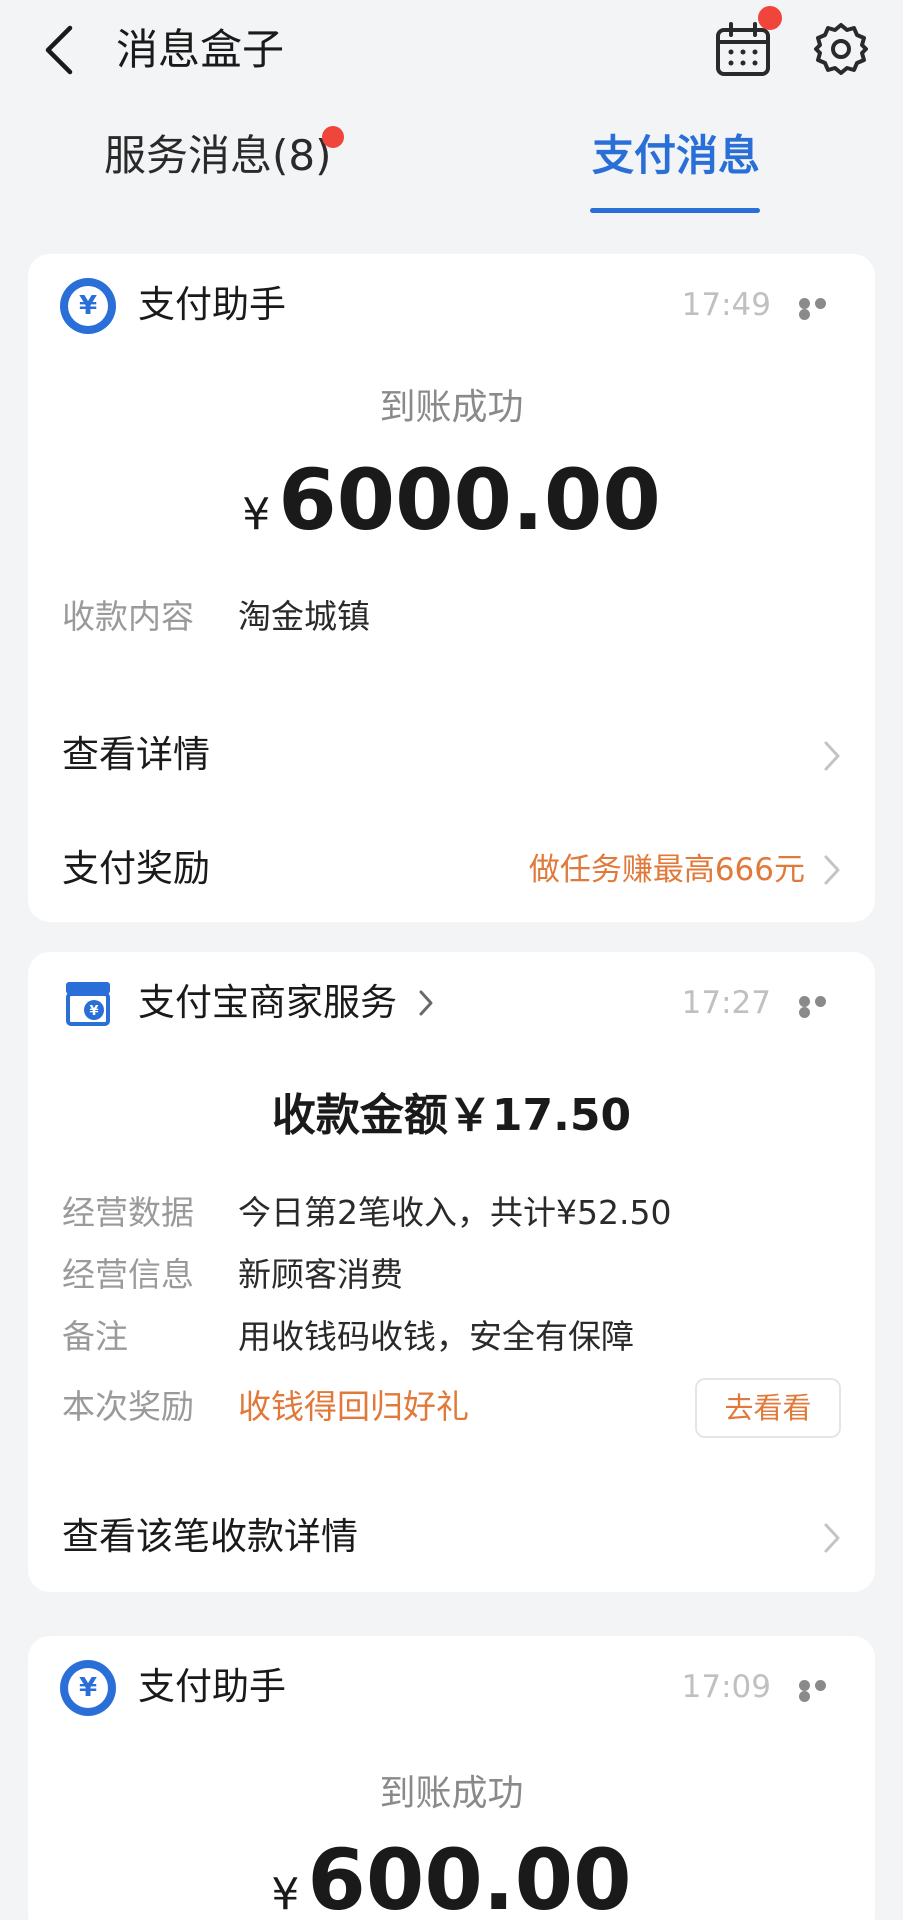  What do you see at coordinates (128, 1274) in the screenshot?
I see `field-key: 经营信息` at bounding box center [128, 1274].